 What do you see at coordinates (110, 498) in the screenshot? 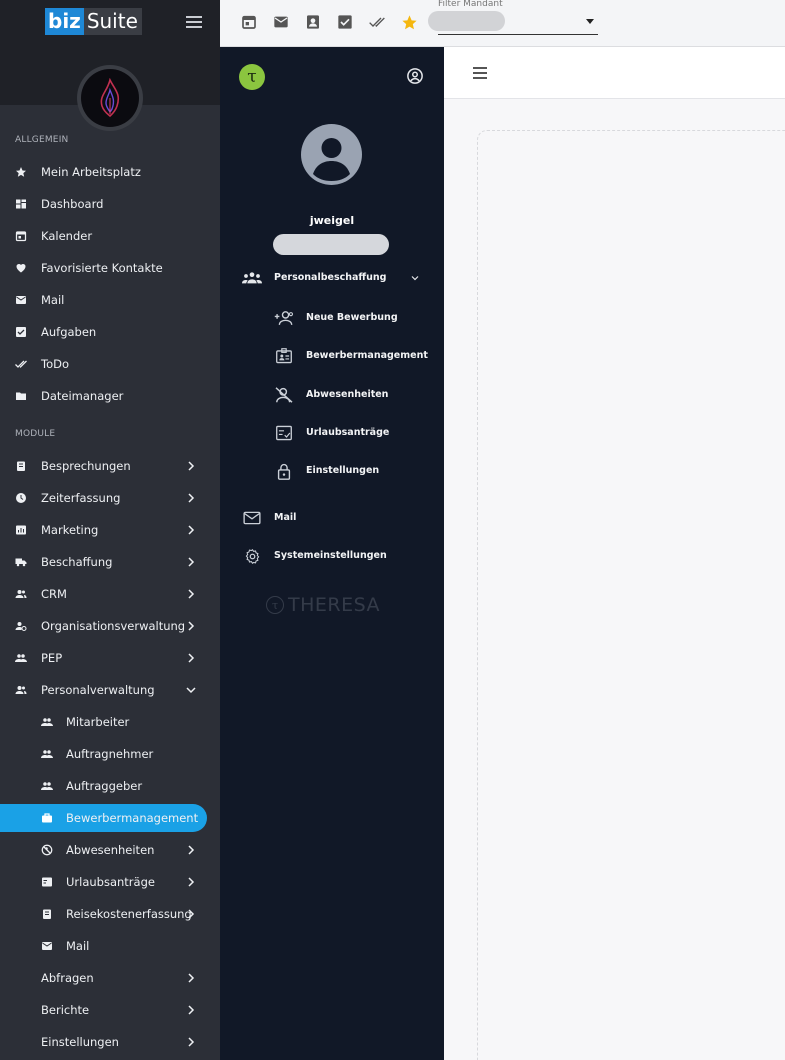
I see `sidebar-item-zeiterfassung: Zeiterfassung` at bounding box center [110, 498].